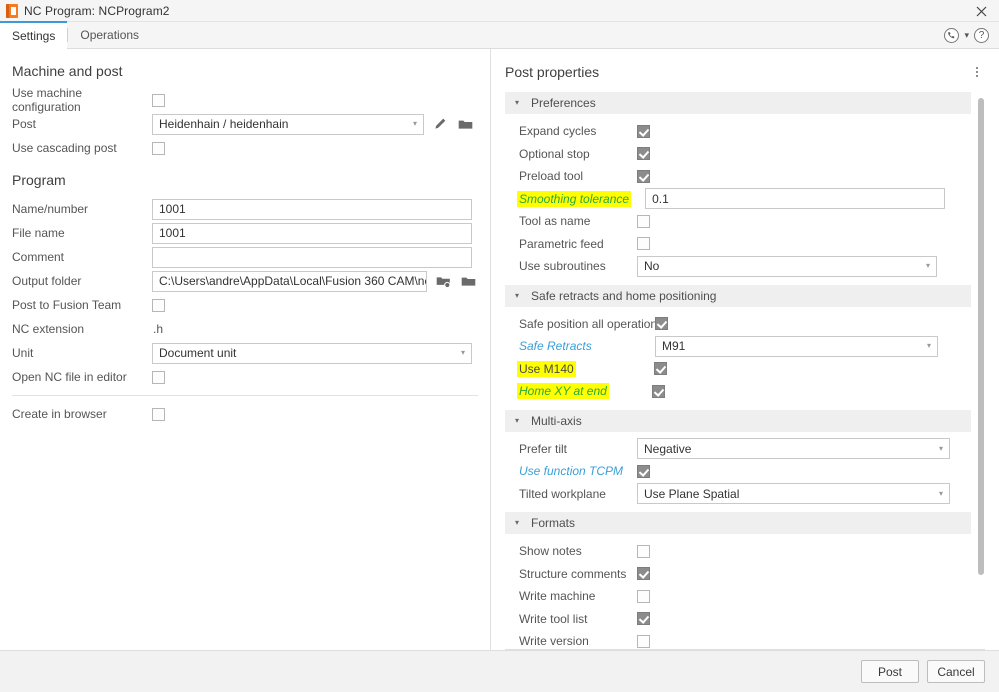 The width and height of the screenshot is (999, 692). What do you see at coordinates (971, 35) in the screenshot?
I see `tab-bar-actions: ▾ ?` at bounding box center [971, 35].